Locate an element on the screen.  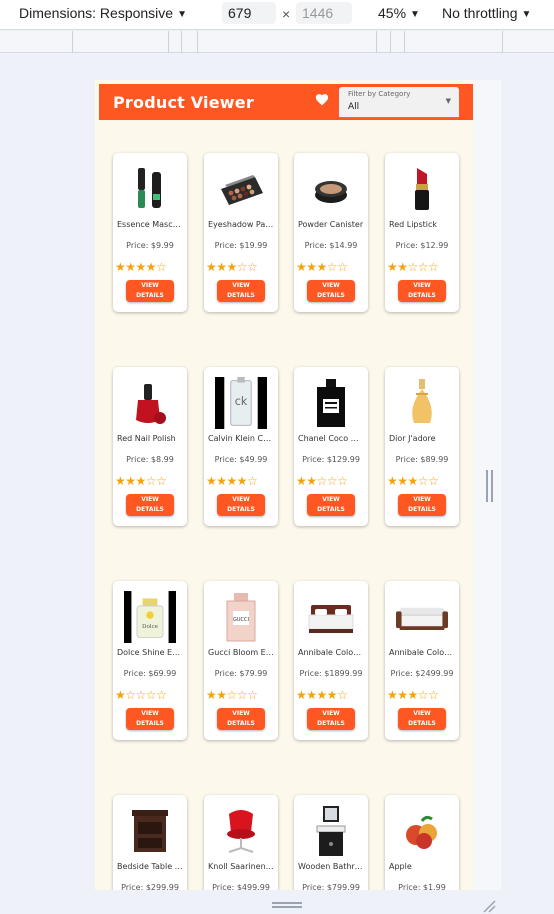
sofa-icon is located at coordinates (422, 617).